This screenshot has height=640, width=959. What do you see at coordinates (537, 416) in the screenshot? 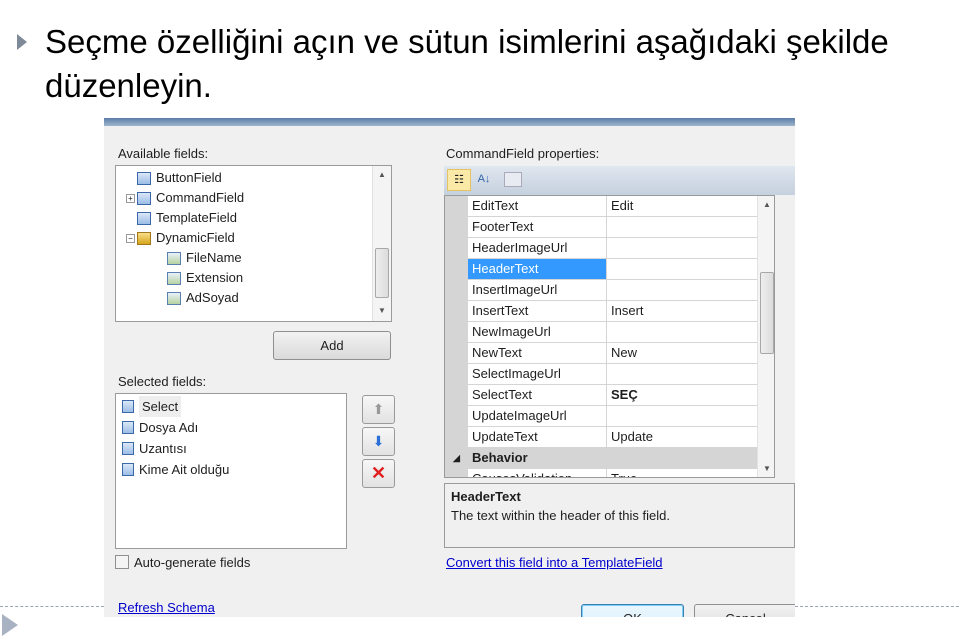
I see `property-name: UpdateImageUrl` at bounding box center [537, 416].